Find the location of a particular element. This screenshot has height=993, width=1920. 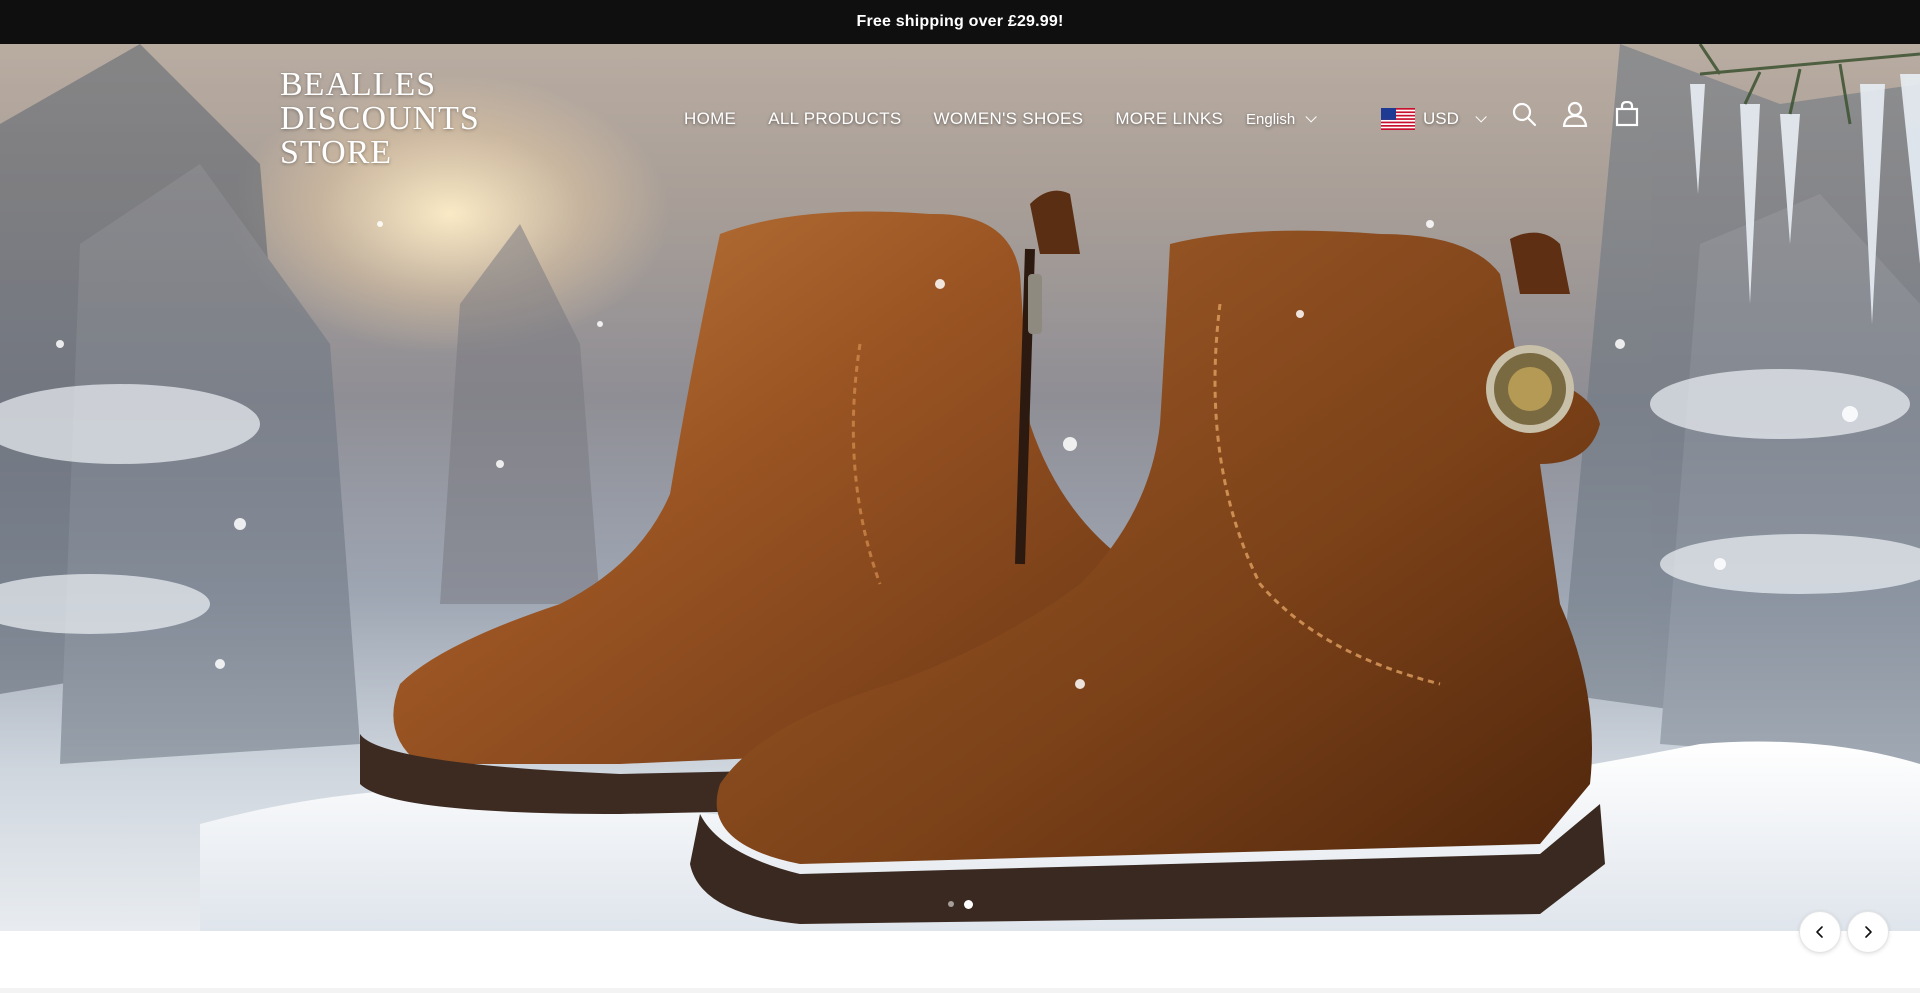

currency-label: USD is located at coordinates (1441, 118).